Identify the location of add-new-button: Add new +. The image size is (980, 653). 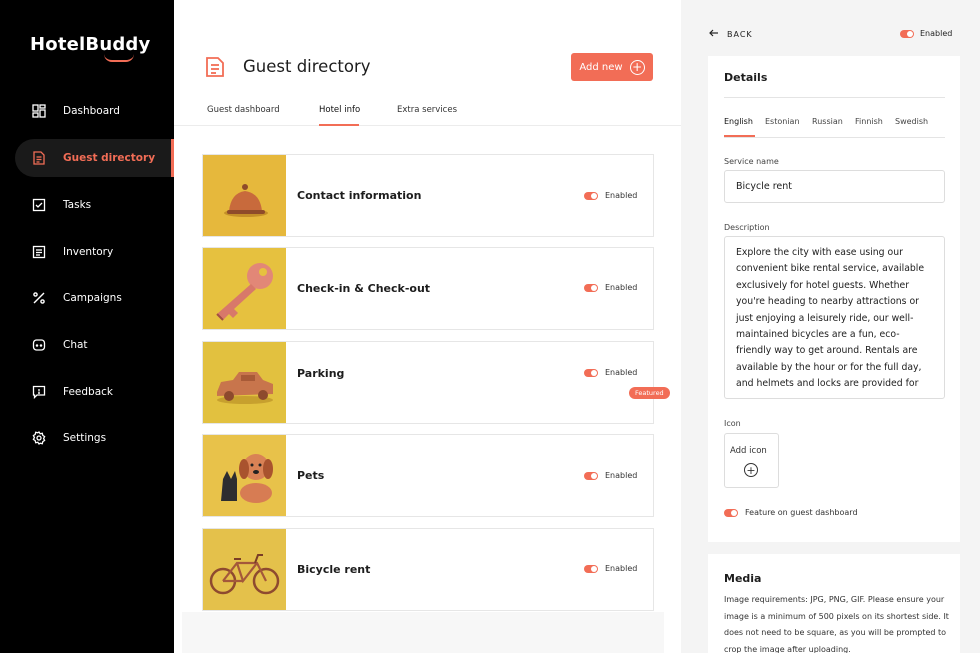
(612, 67).